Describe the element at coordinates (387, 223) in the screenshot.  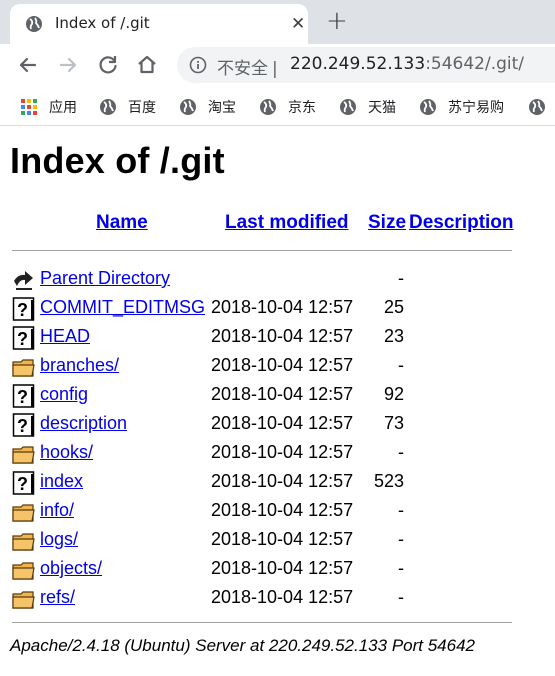
I see `sort-by-size-link: Size` at that location.